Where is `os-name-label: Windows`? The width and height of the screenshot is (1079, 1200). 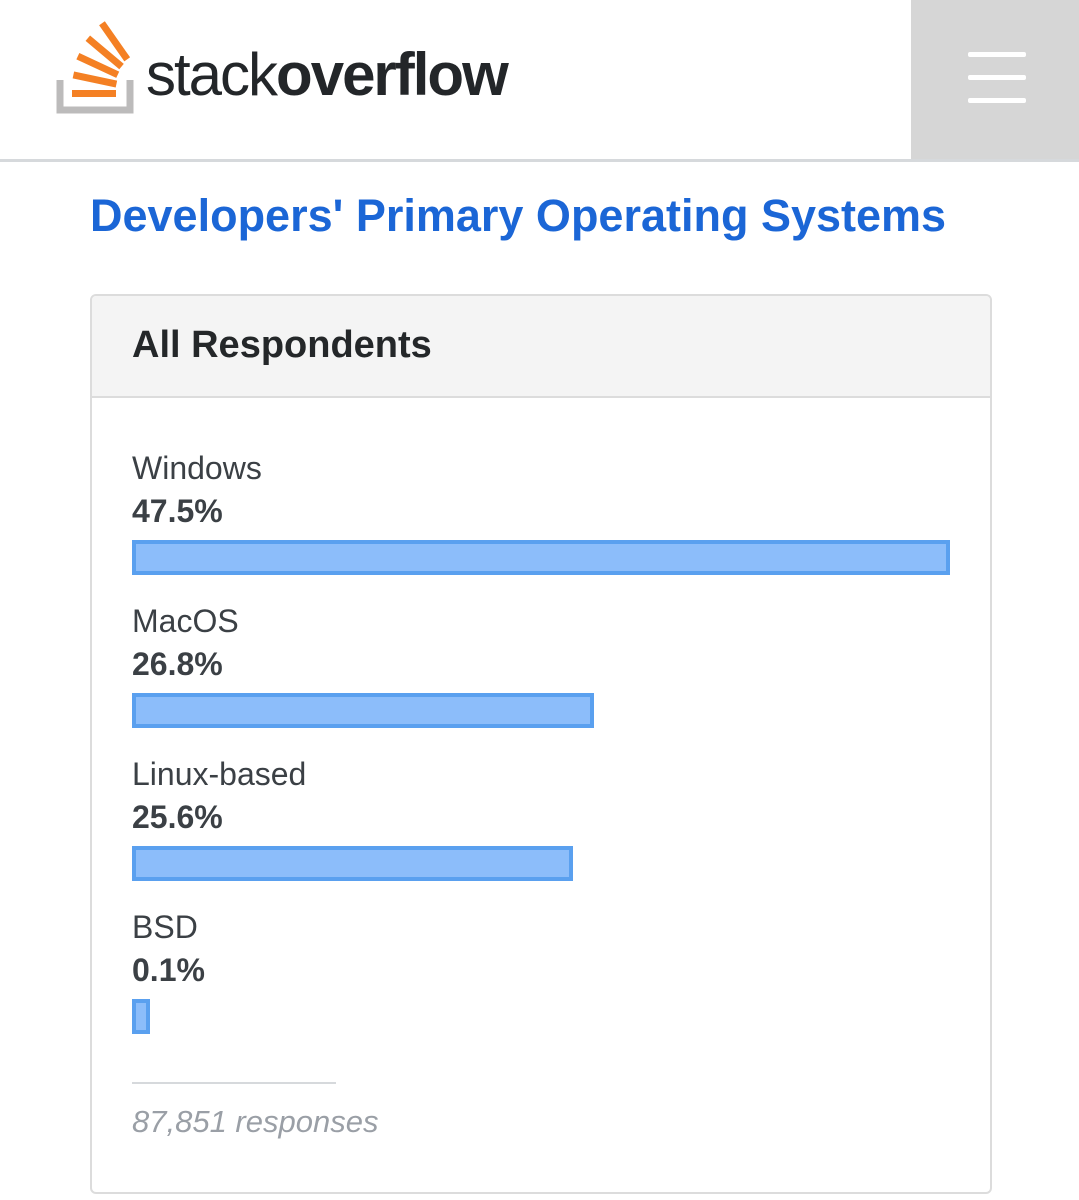 os-name-label: Windows is located at coordinates (197, 468).